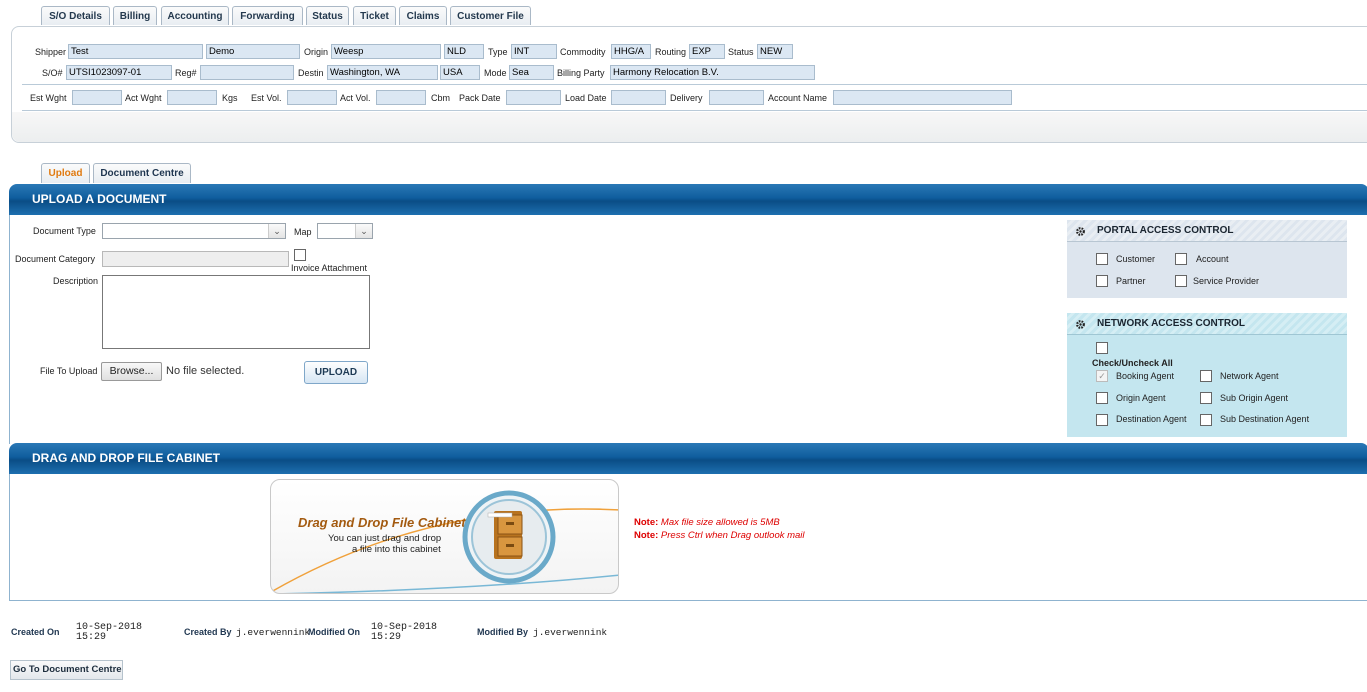 Image resolution: width=1367 pixels, height=692 pixels. Describe the element at coordinates (712, 72) in the screenshot. I see `billing-party-field: Harmony Relocation B.V.` at that location.